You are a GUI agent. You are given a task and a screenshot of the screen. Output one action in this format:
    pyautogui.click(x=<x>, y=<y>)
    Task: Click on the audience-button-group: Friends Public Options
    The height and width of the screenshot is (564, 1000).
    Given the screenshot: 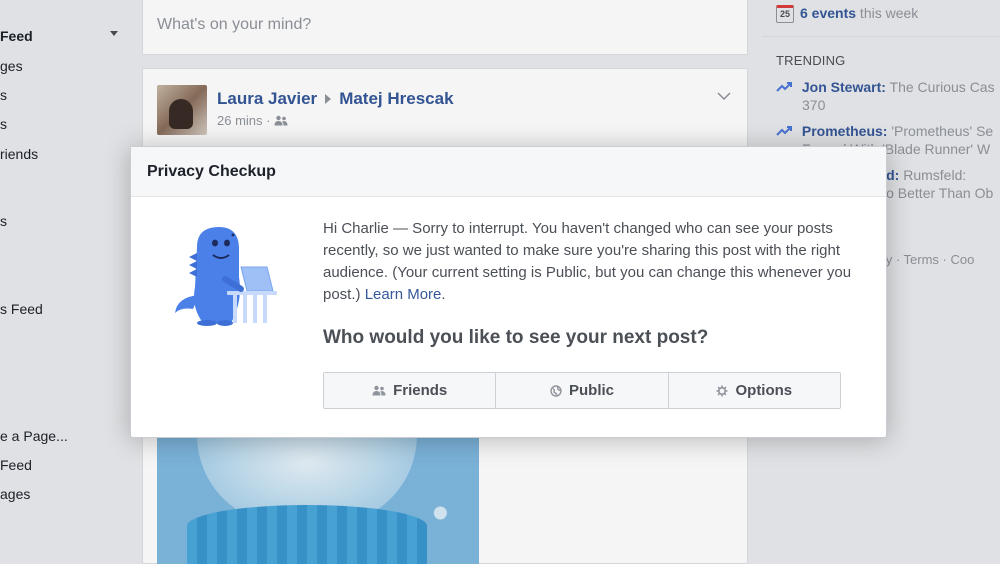 What is the action you would take?
    pyautogui.click(x=582, y=390)
    